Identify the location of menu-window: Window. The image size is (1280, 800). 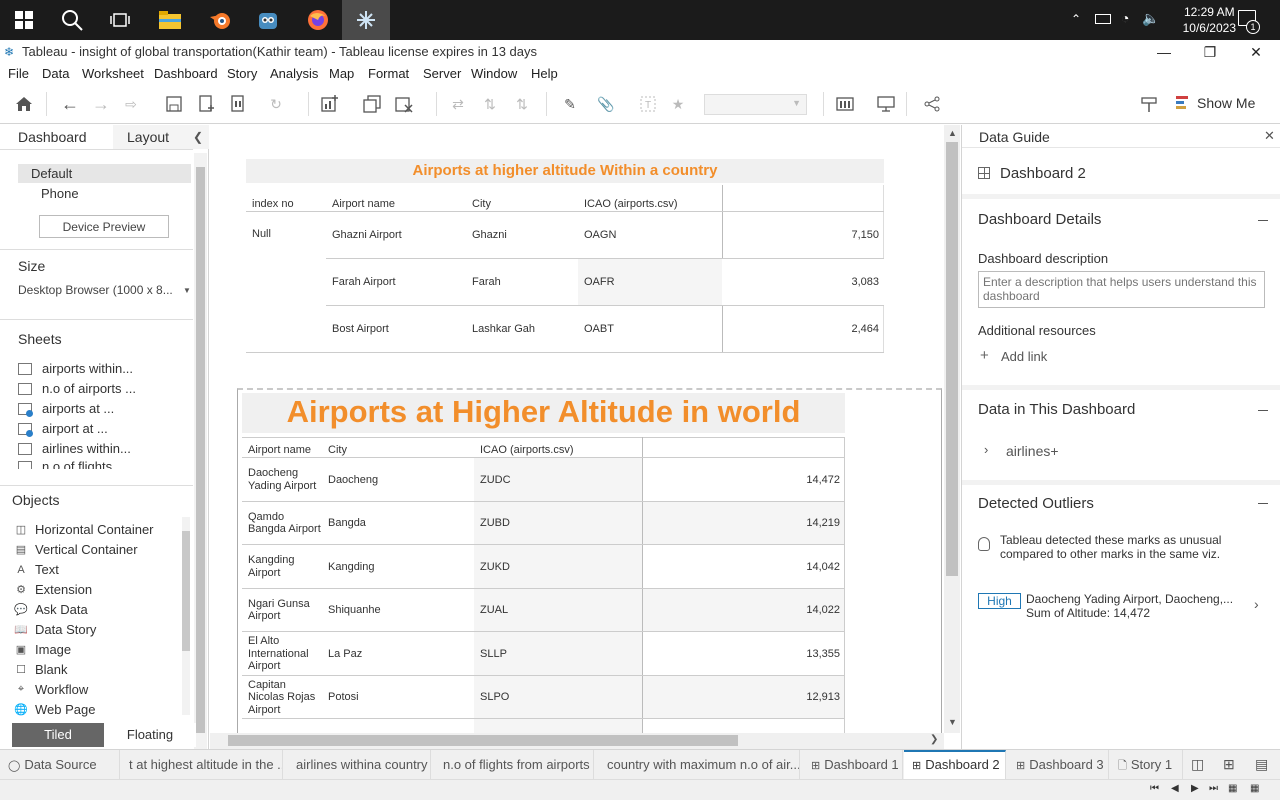
(494, 73).